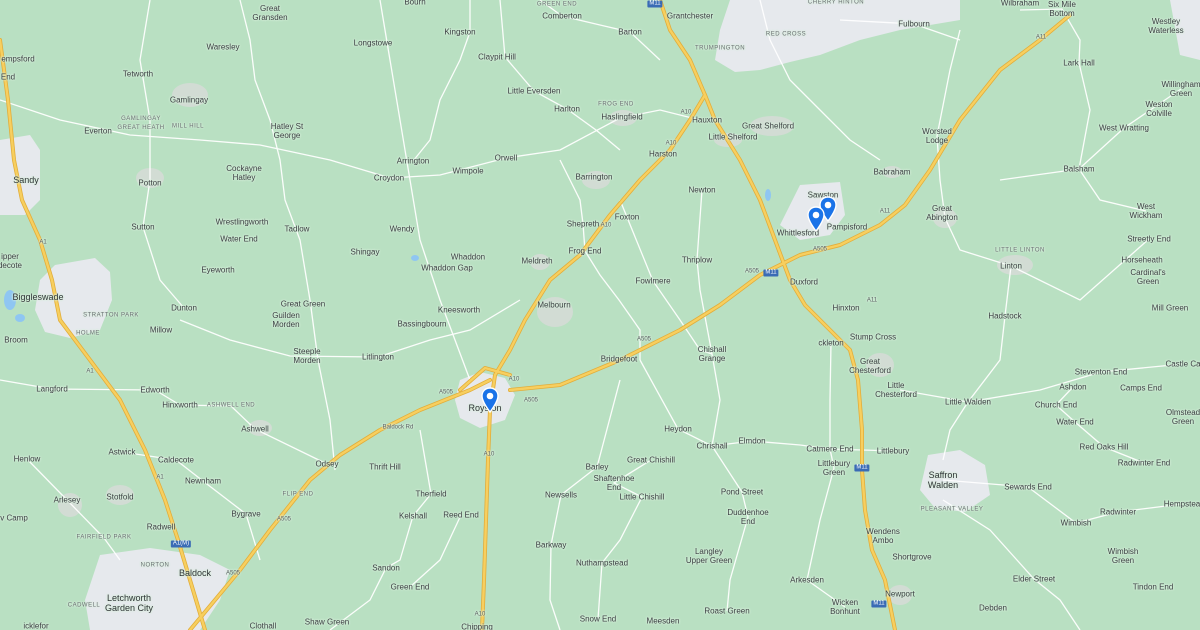  I want to click on place-label-stump-cross: Stump Cross, so click(873, 337).